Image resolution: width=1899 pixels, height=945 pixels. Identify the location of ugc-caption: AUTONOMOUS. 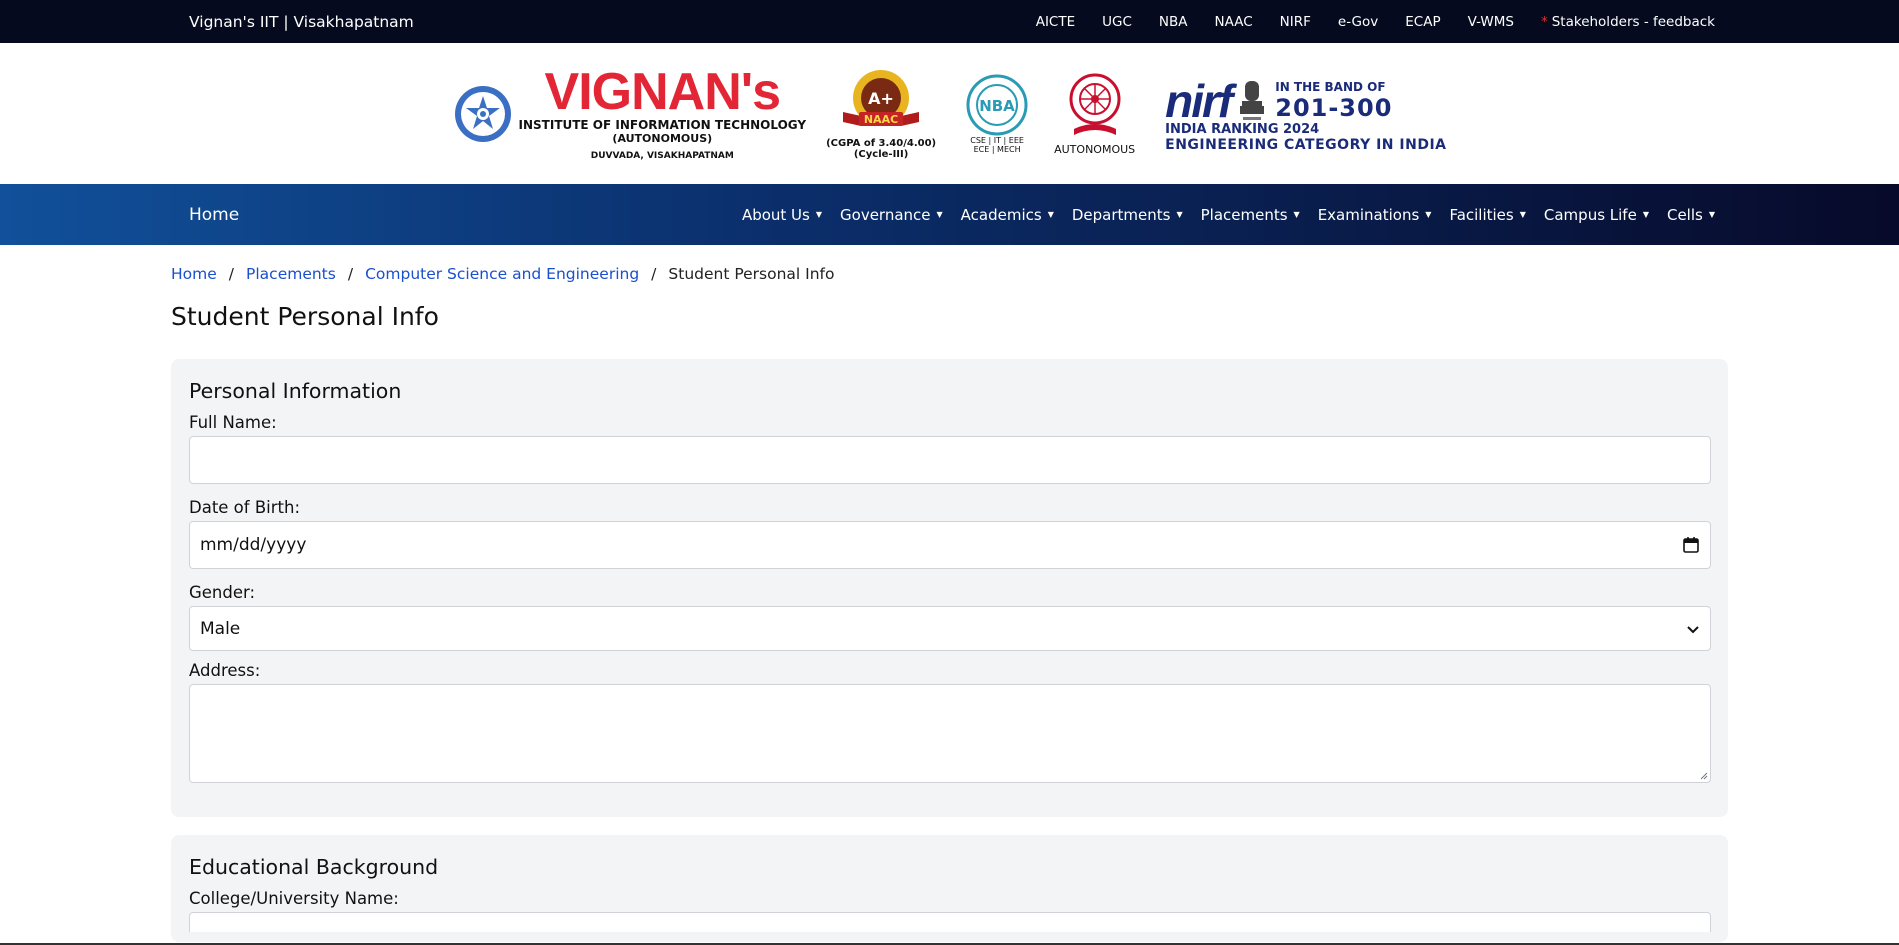
(1095, 149).